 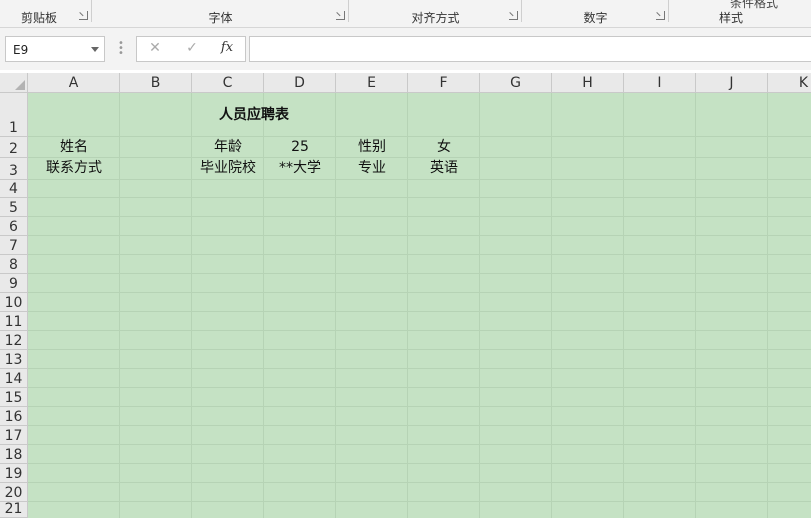 I want to click on row-header-2: 2, so click(x=14, y=147).